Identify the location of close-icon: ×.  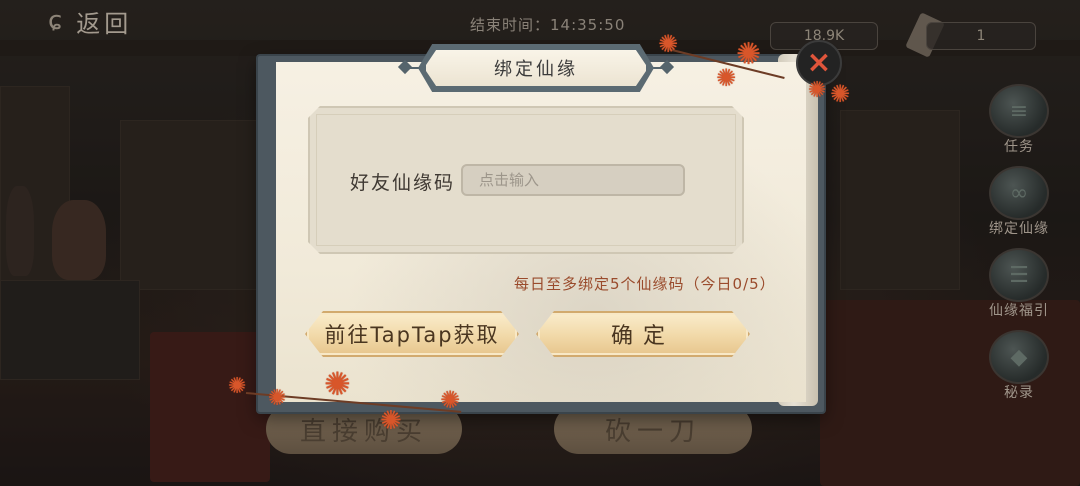
(819, 62).